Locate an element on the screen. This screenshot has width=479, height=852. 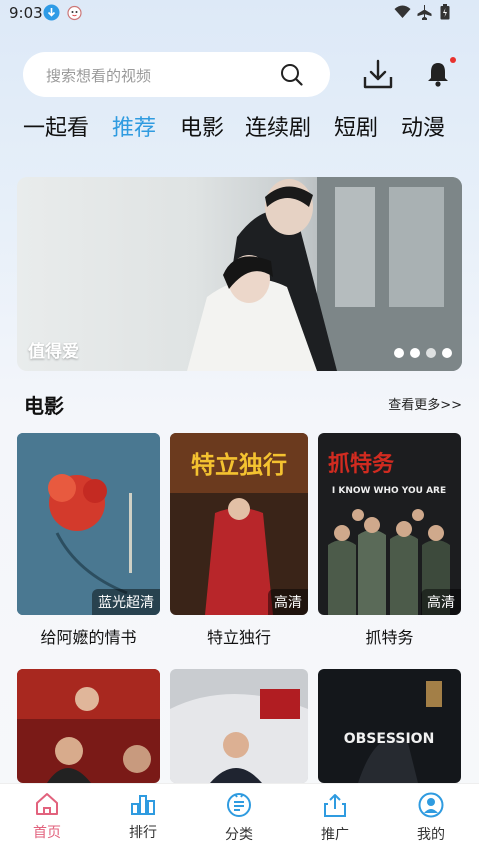
see-more-link: 查看更多>> is located at coordinates (425, 403).